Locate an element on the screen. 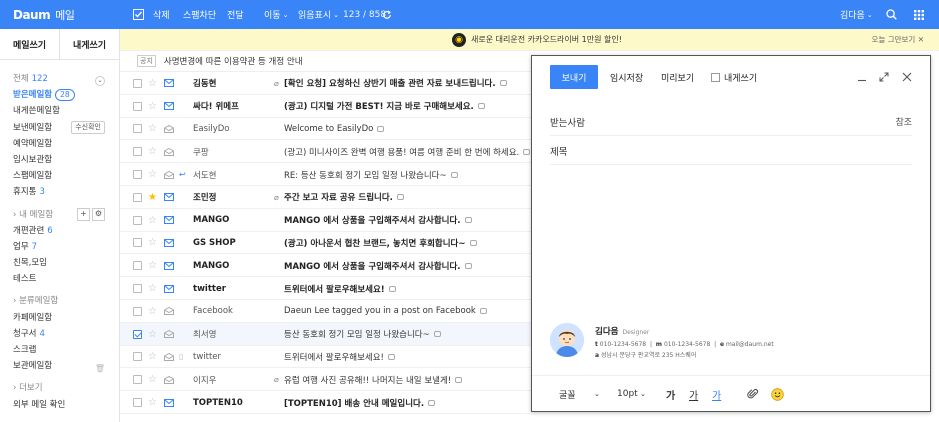 The width and height of the screenshot is (939, 422). folder-scrap: 스크랩 is located at coordinates (66, 350).